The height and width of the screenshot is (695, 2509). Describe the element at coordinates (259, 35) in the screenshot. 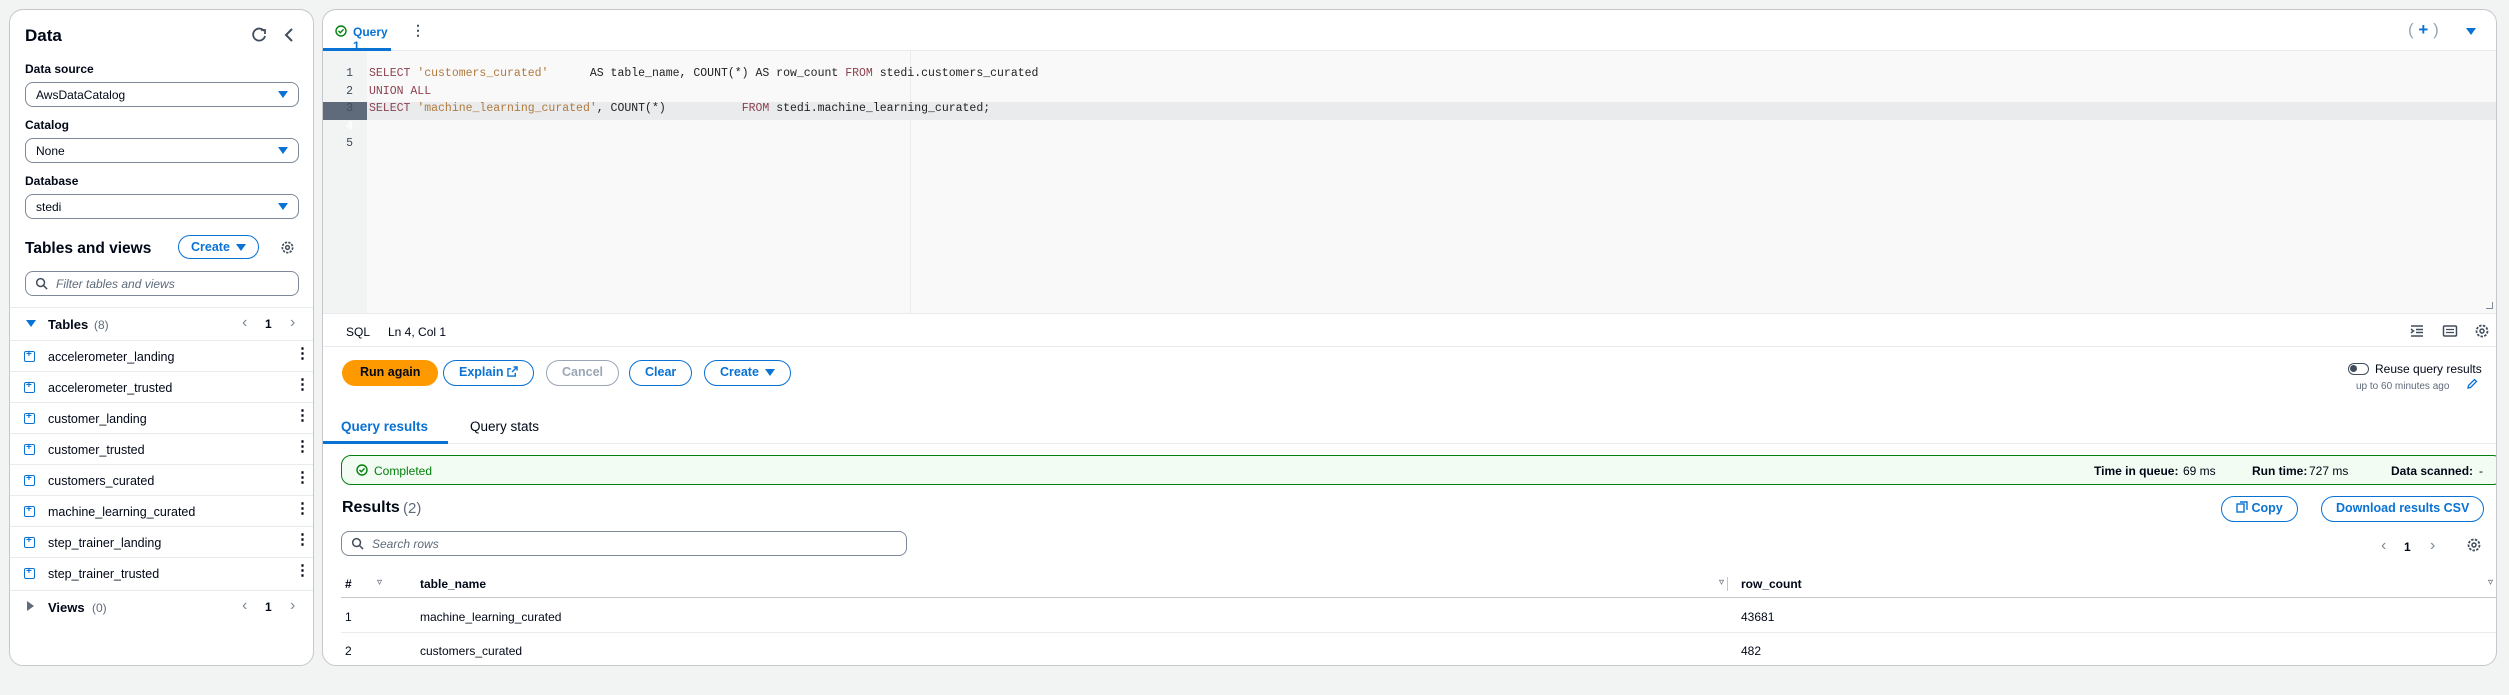

I see `refresh-icon` at that location.